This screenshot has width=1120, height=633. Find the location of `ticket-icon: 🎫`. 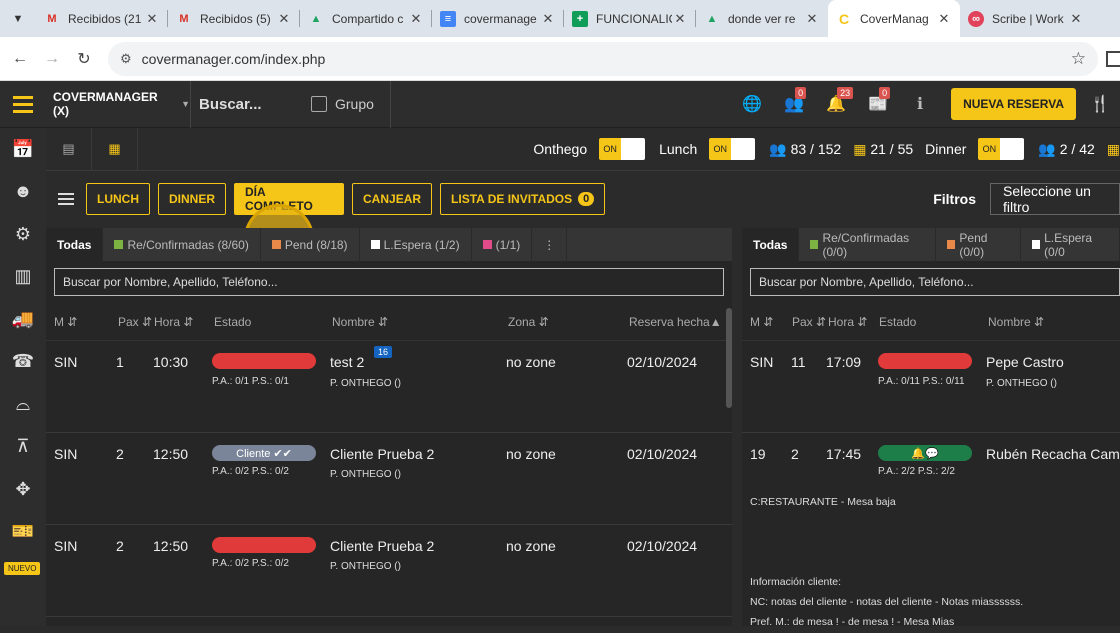

ticket-icon: 🎫 is located at coordinates (23, 532).